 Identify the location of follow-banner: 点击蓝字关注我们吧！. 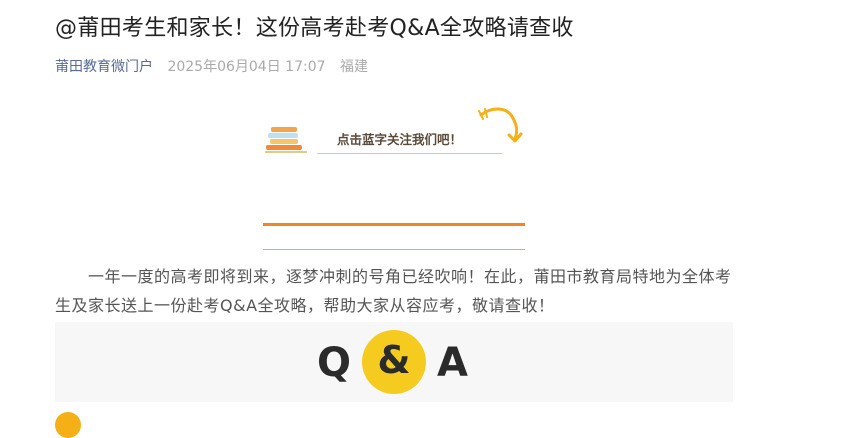
(400, 132).